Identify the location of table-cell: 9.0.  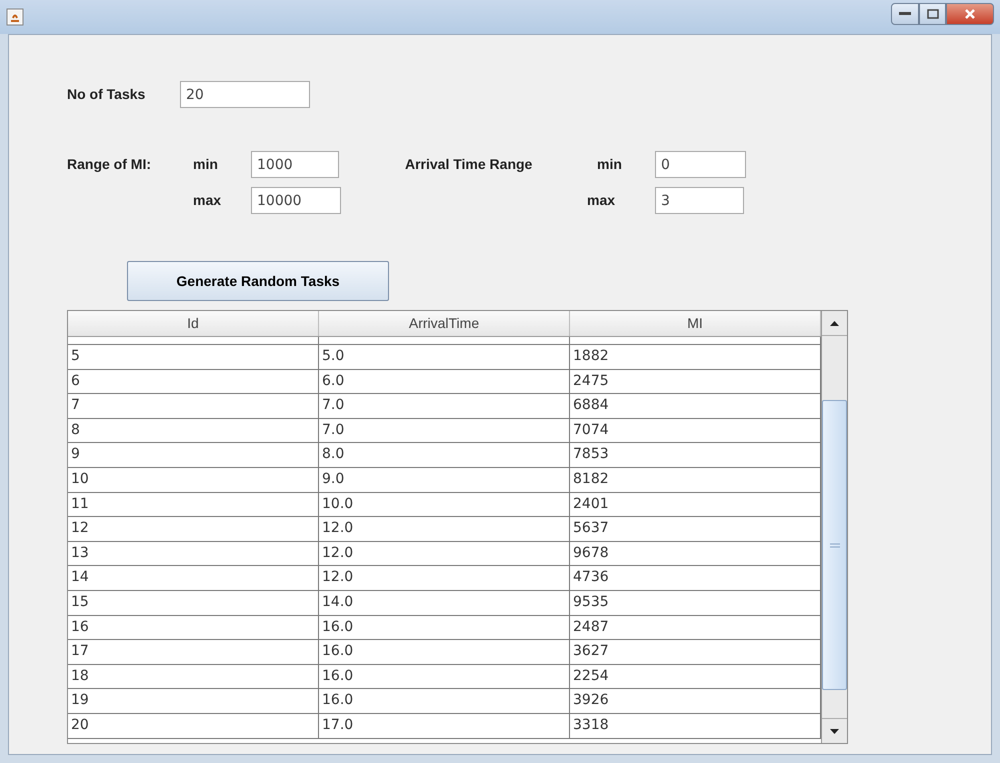
(444, 480).